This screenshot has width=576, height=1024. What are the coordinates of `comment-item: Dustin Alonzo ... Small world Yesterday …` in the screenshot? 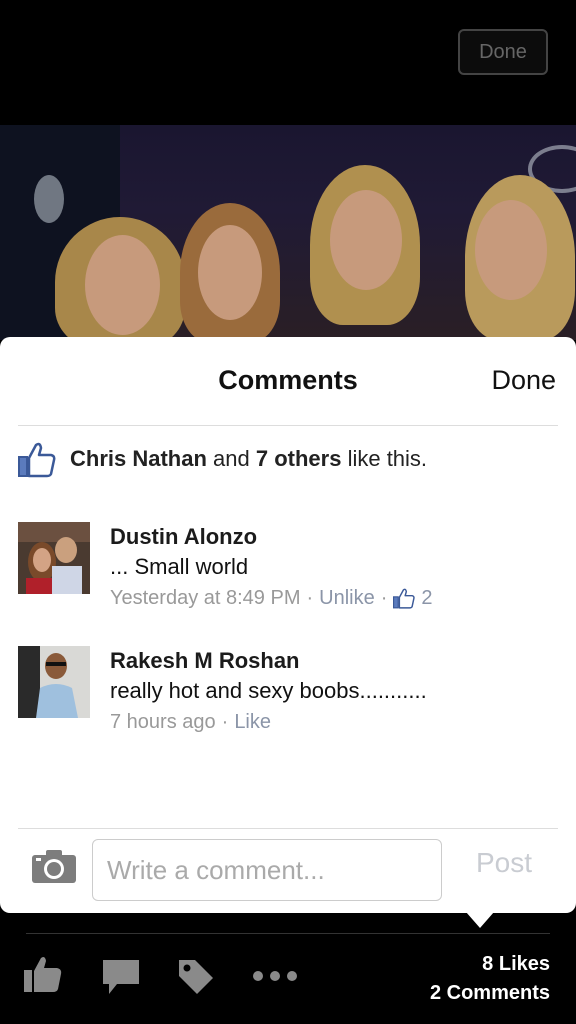 It's located at (288, 567).